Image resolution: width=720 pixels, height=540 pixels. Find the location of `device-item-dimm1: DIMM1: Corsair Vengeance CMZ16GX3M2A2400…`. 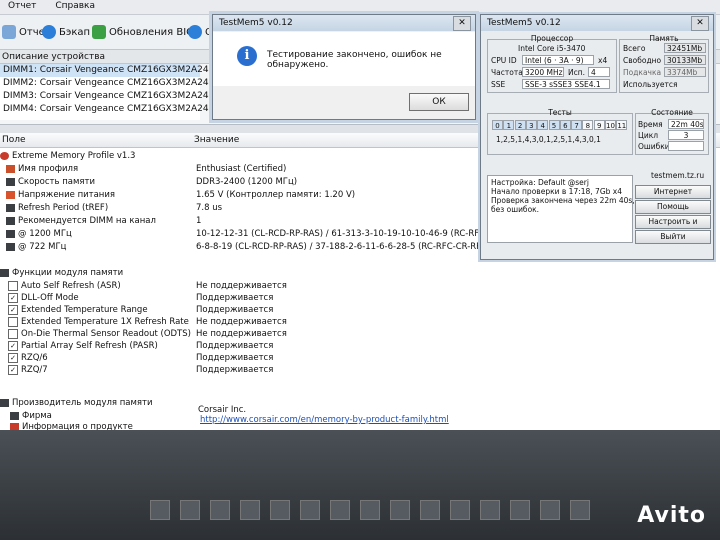

device-item-dimm1: DIMM1: Corsair Vengeance CMZ16GX3M2A2400… is located at coordinates (119, 70).